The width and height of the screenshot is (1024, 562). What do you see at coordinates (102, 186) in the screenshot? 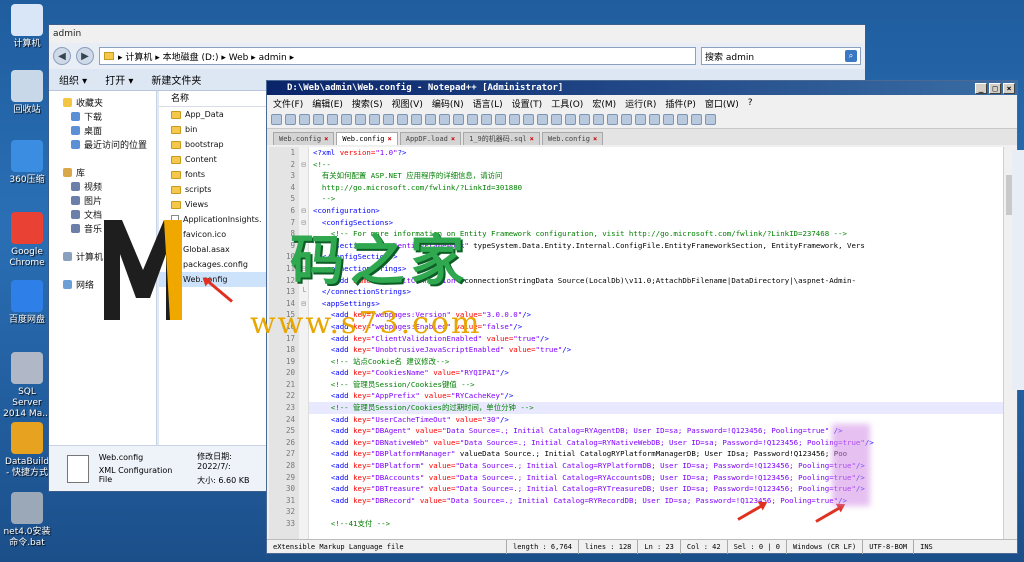
I see `nav-item: 视频` at bounding box center [102, 186].